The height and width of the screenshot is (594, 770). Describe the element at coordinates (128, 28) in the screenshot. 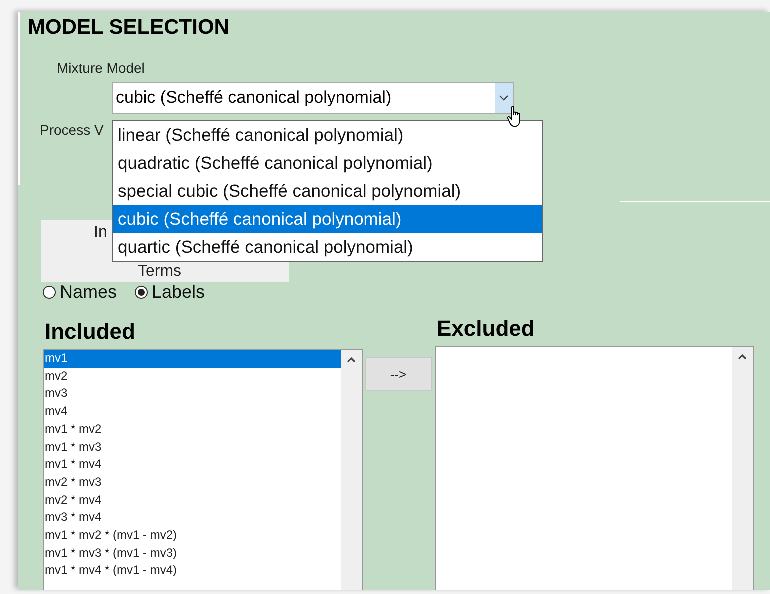

I see `section-title: MODEL SELECTION` at that location.